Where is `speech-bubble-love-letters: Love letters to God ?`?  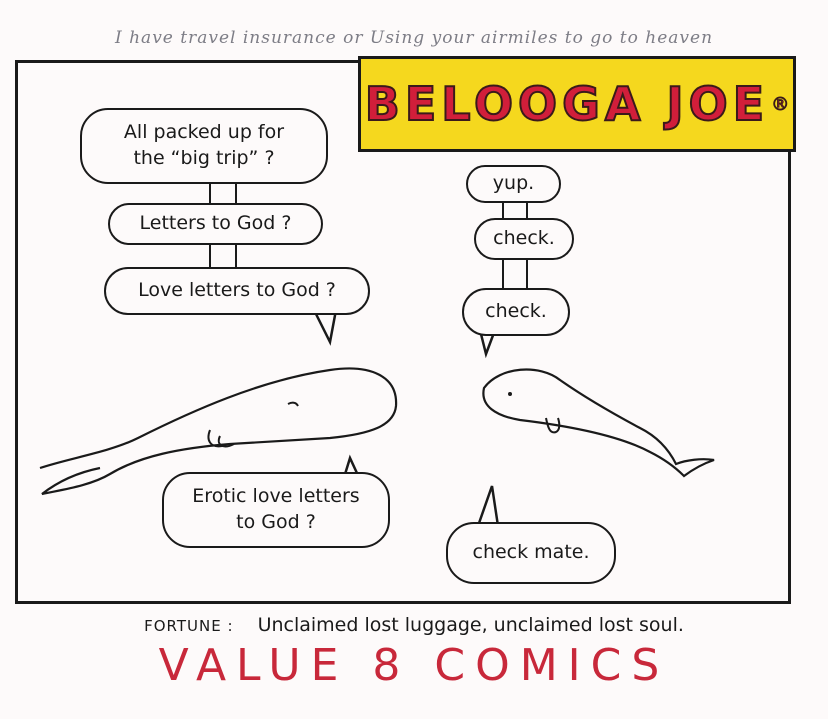 speech-bubble-love-letters: Love letters to God ? is located at coordinates (237, 291).